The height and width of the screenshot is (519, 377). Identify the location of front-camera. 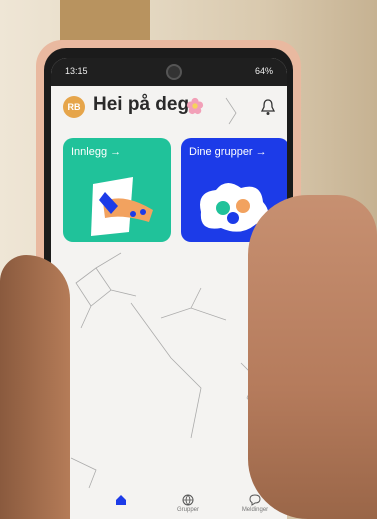
(174, 72).